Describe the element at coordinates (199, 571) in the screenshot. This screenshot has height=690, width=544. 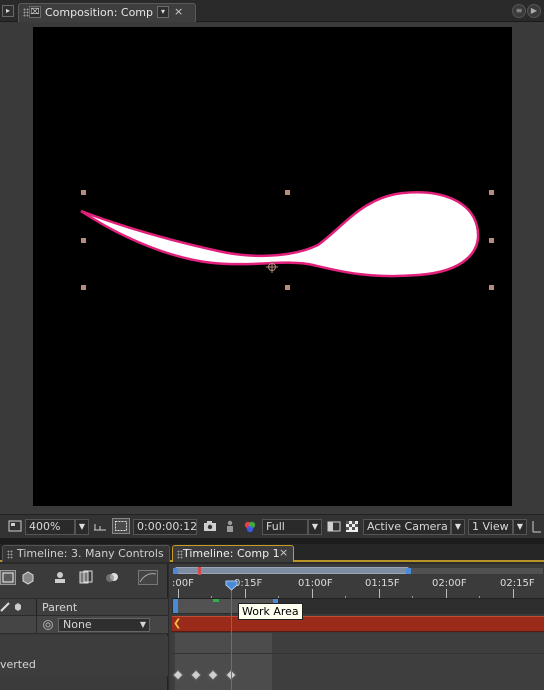
I see `navigator-cti-marker` at that location.